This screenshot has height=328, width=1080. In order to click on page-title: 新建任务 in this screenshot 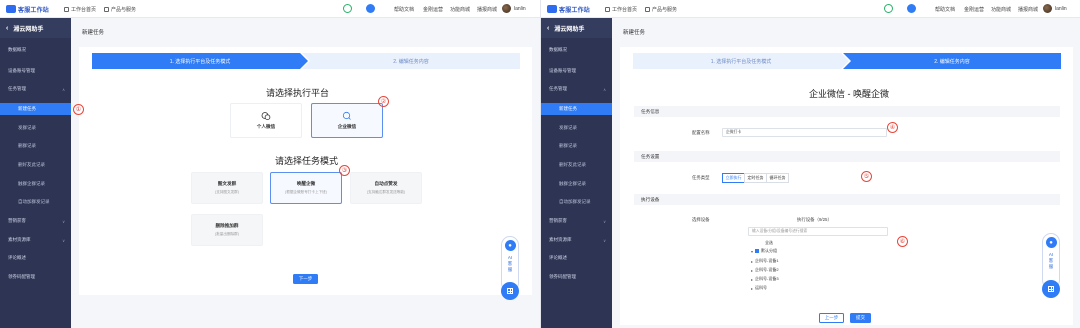, I will do `click(93, 33)`.